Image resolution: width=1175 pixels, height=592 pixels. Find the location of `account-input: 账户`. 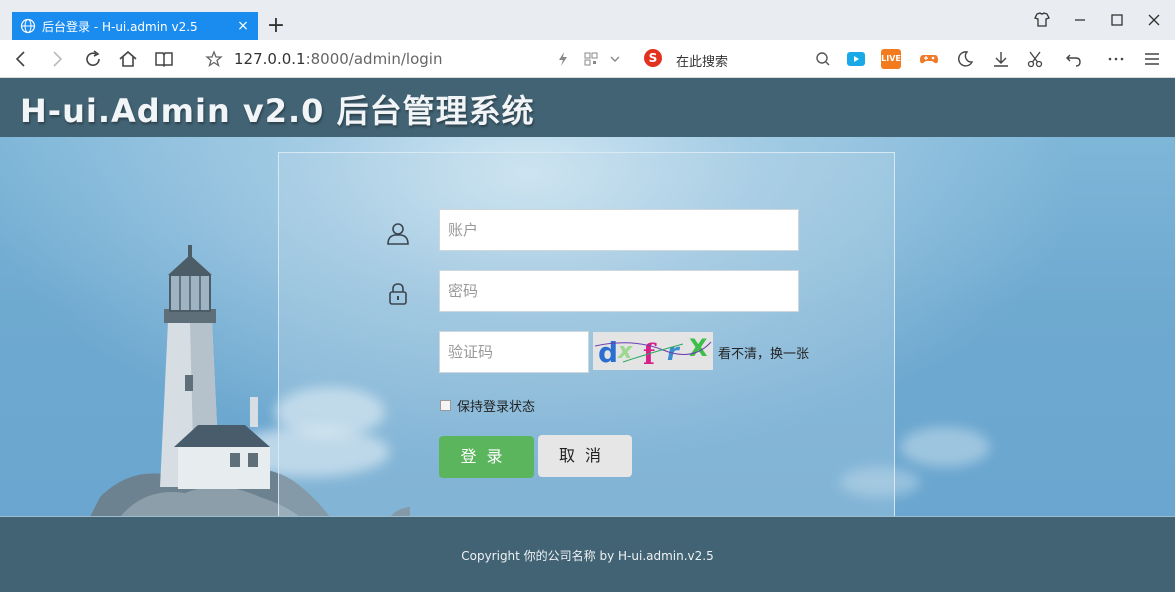

account-input: 账户 is located at coordinates (619, 230).